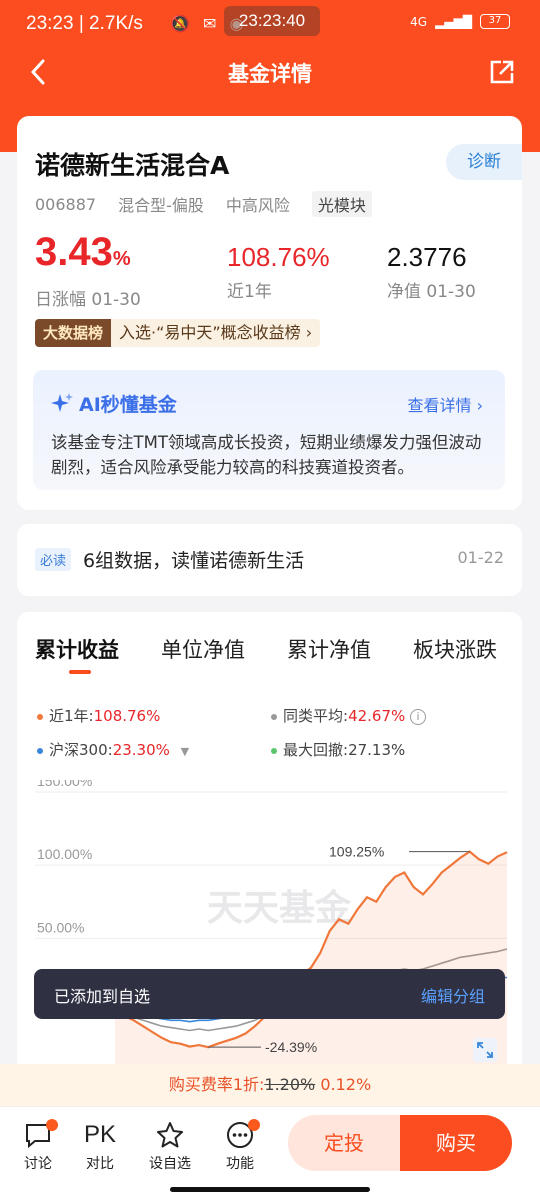 The width and height of the screenshot is (540, 1200). What do you see at coordinates (50, 23) in the screenshot?
I see `status-time: 23:23` at bounding box center [50, 23].